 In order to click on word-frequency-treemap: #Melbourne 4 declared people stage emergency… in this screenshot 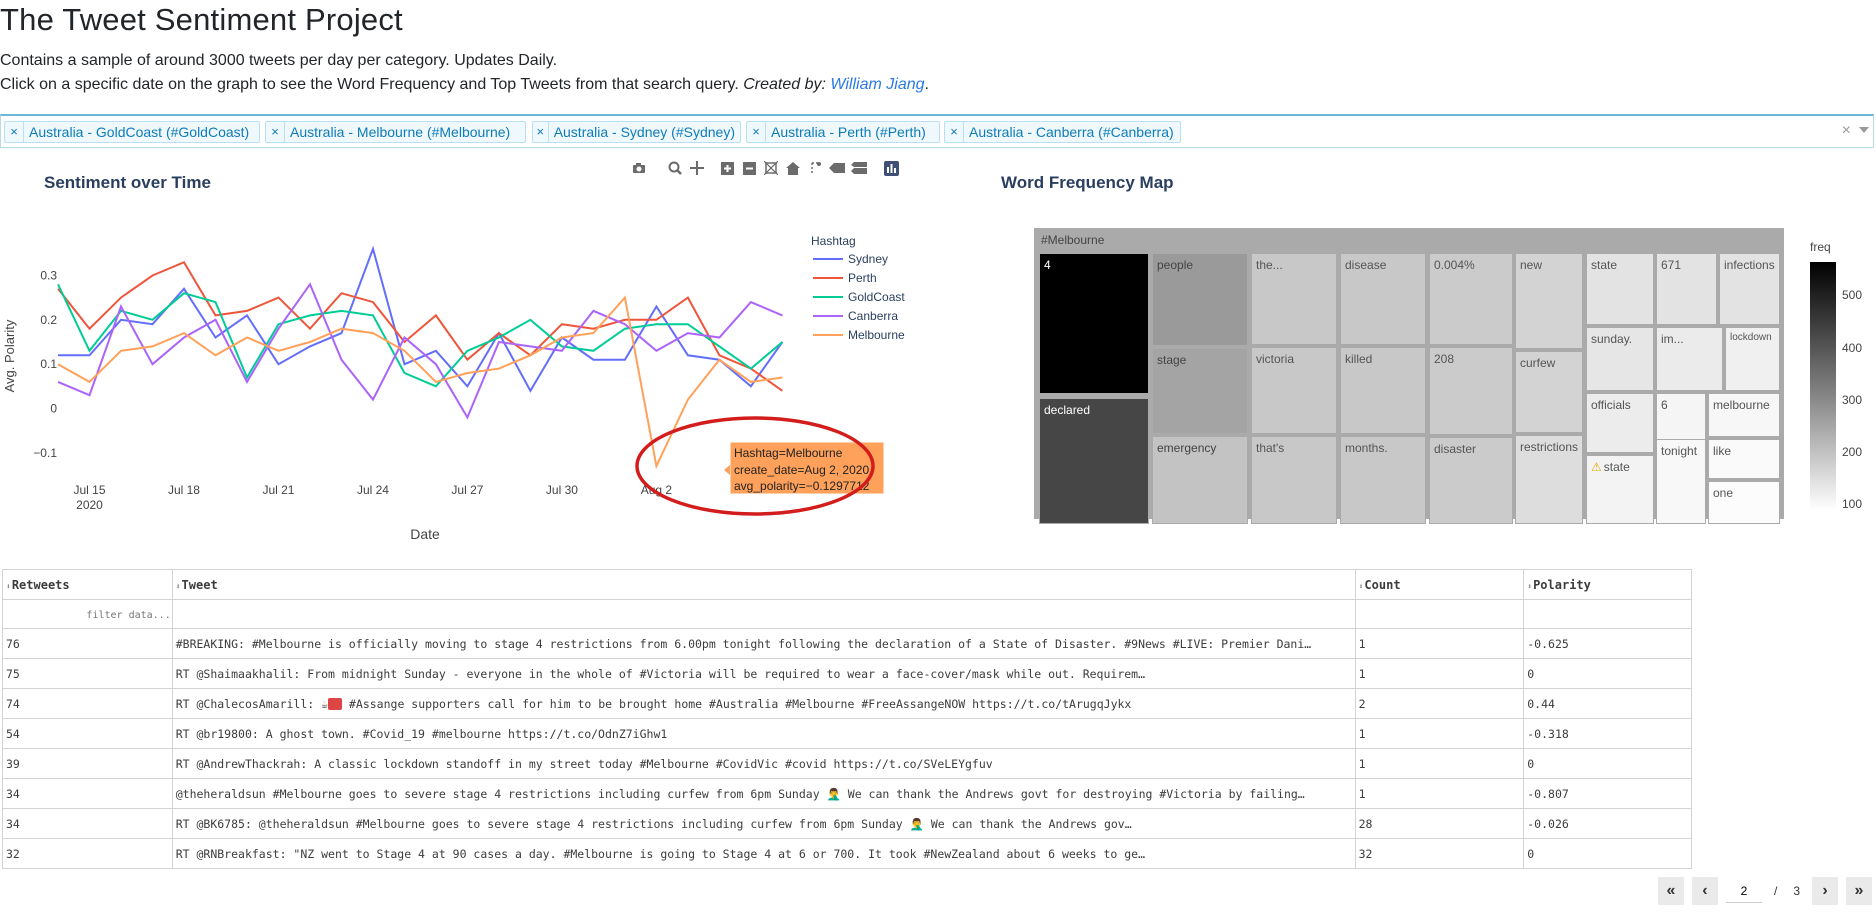, I will do `click(1409, 376)`.